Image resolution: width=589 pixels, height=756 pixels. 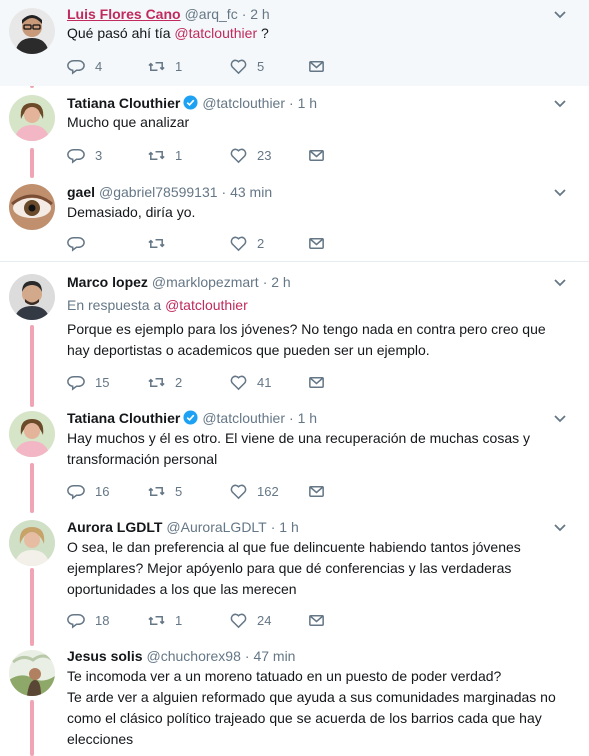 I want to click on tweet-actions: 4 1 5, so click(x=207, y=66).